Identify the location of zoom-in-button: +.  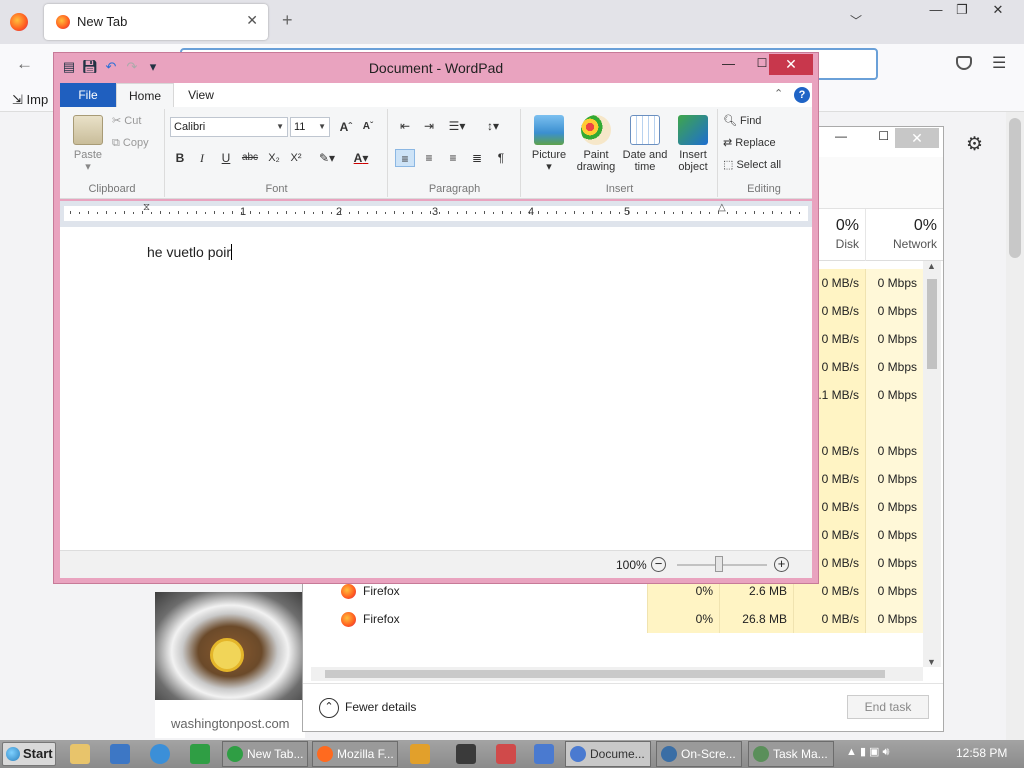
(781, 564).